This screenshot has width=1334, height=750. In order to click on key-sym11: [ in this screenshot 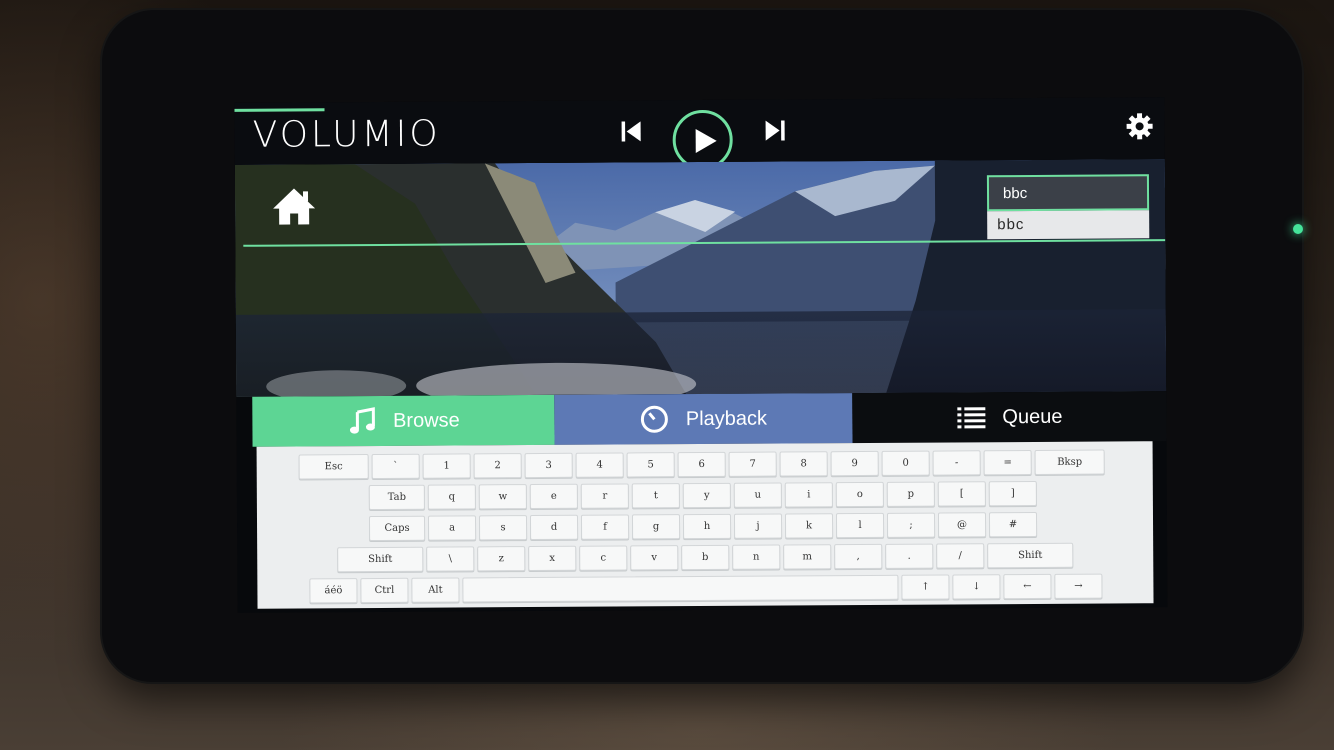, I will do `click(961, 494)`.